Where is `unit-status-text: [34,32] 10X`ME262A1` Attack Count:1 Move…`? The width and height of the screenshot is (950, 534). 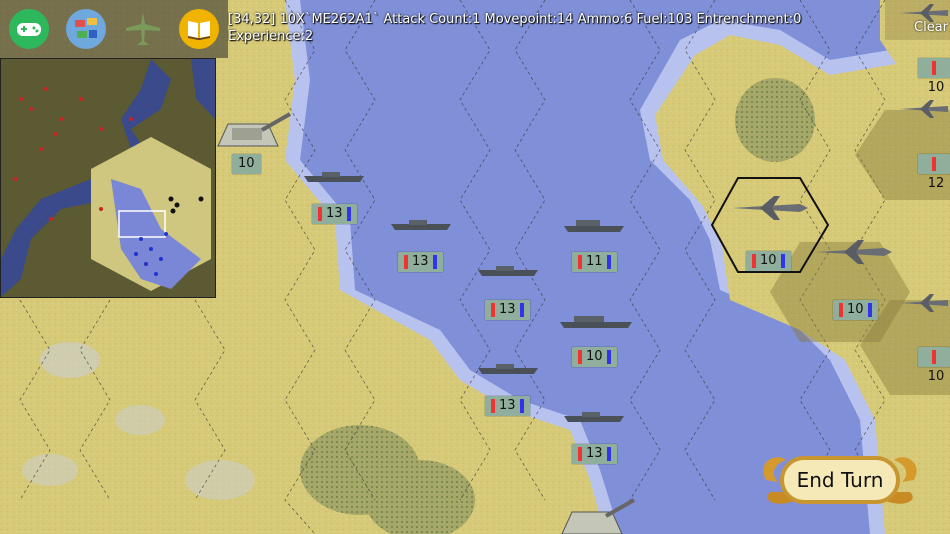
unit-status-text: [34,32] 10X`ME262A1` Attack Count:1 Move… is located at coordinates (514, 28).